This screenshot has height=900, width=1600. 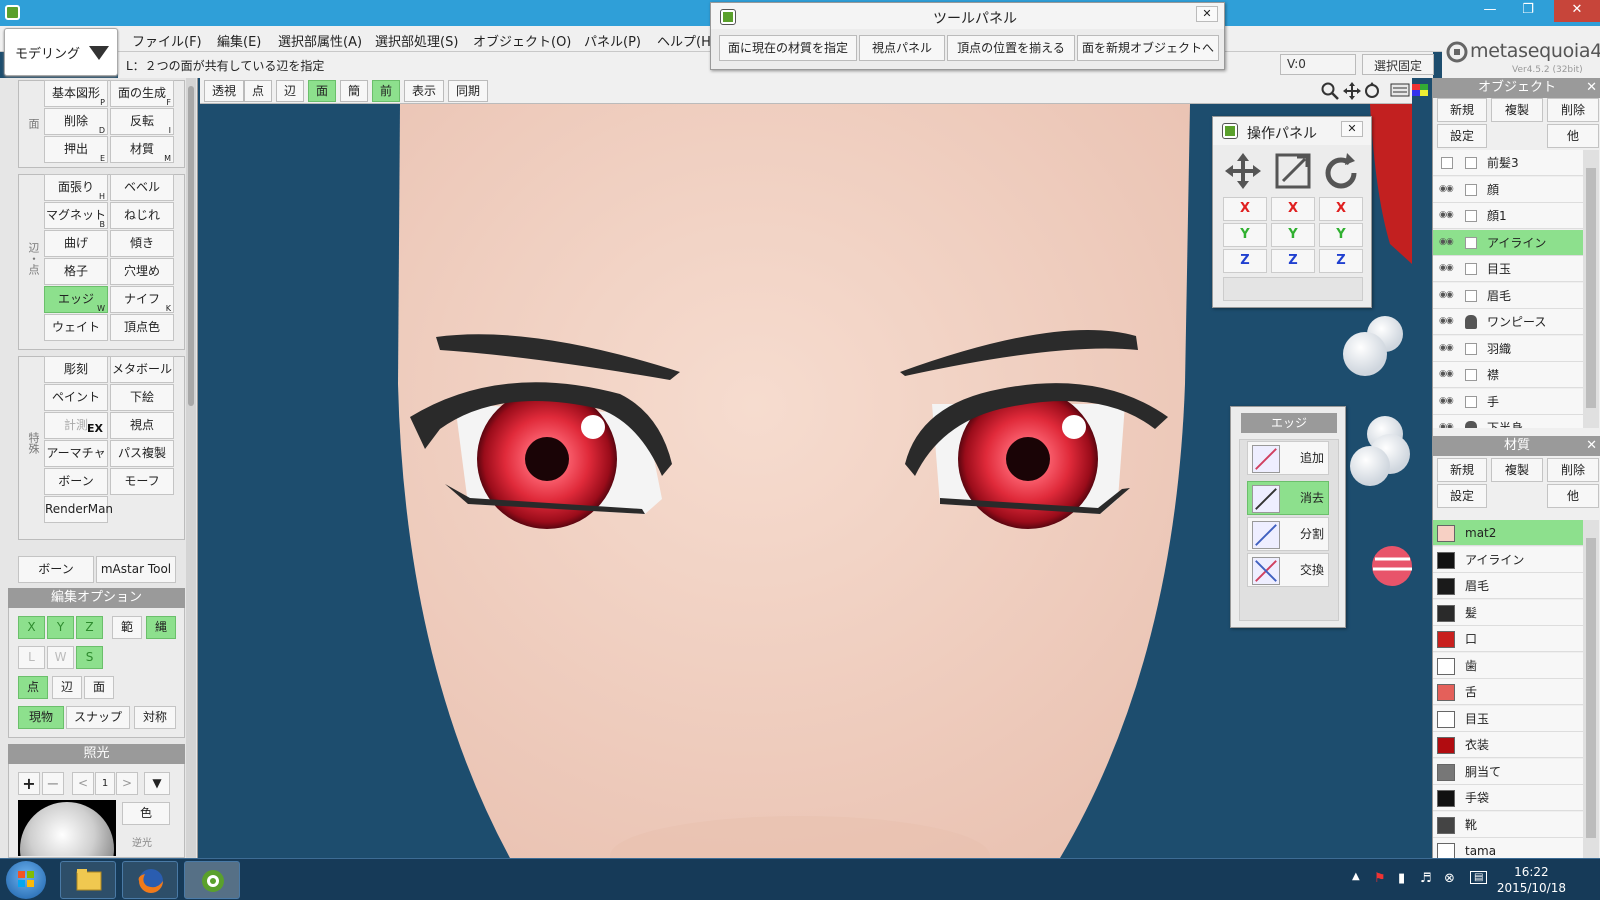 What do you see at coordinates (1462, 110) in the screenshot?
I see `object-new-button: 新規` at bounding box center [1462, 110].